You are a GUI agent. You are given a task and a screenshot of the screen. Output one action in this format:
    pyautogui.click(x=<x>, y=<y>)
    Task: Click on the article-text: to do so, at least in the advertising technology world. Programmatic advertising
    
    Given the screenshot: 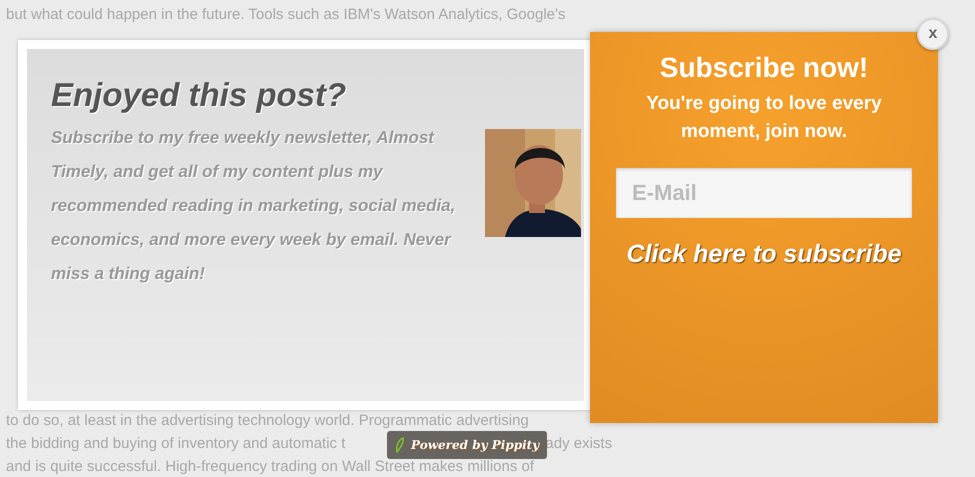 What is the action you would take?
    pyautogui.click(x=267, y=421)
    